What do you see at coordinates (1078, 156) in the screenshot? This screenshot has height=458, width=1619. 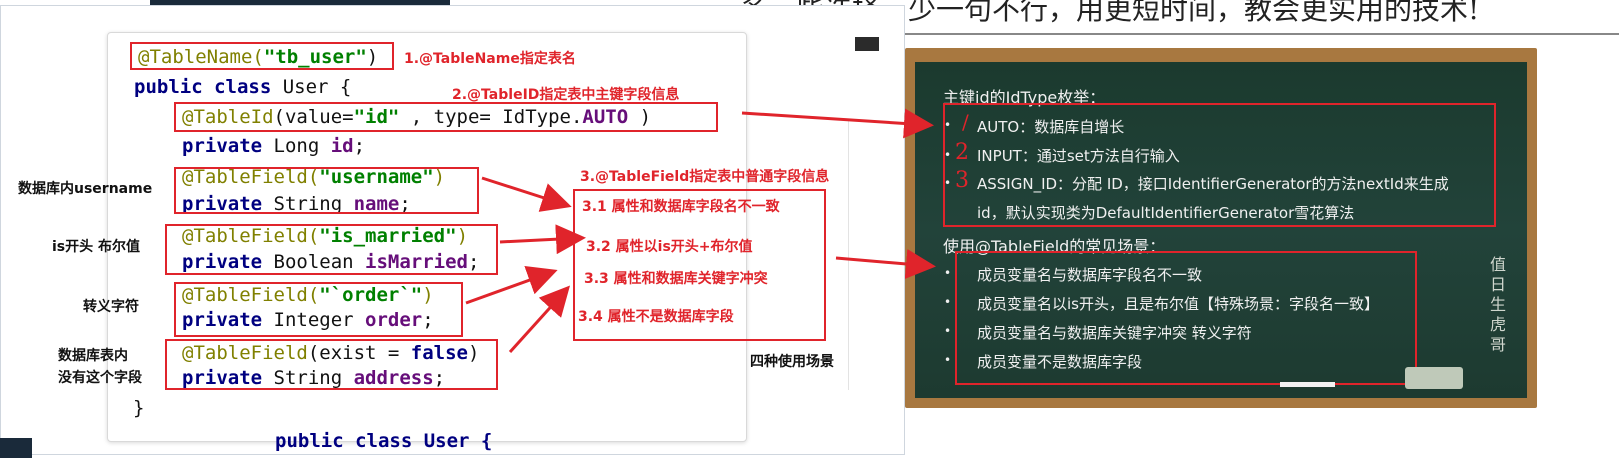 I see `idtype-item-input: INPUT：通过set方法自行输入` at bounding box center [1078, 156].